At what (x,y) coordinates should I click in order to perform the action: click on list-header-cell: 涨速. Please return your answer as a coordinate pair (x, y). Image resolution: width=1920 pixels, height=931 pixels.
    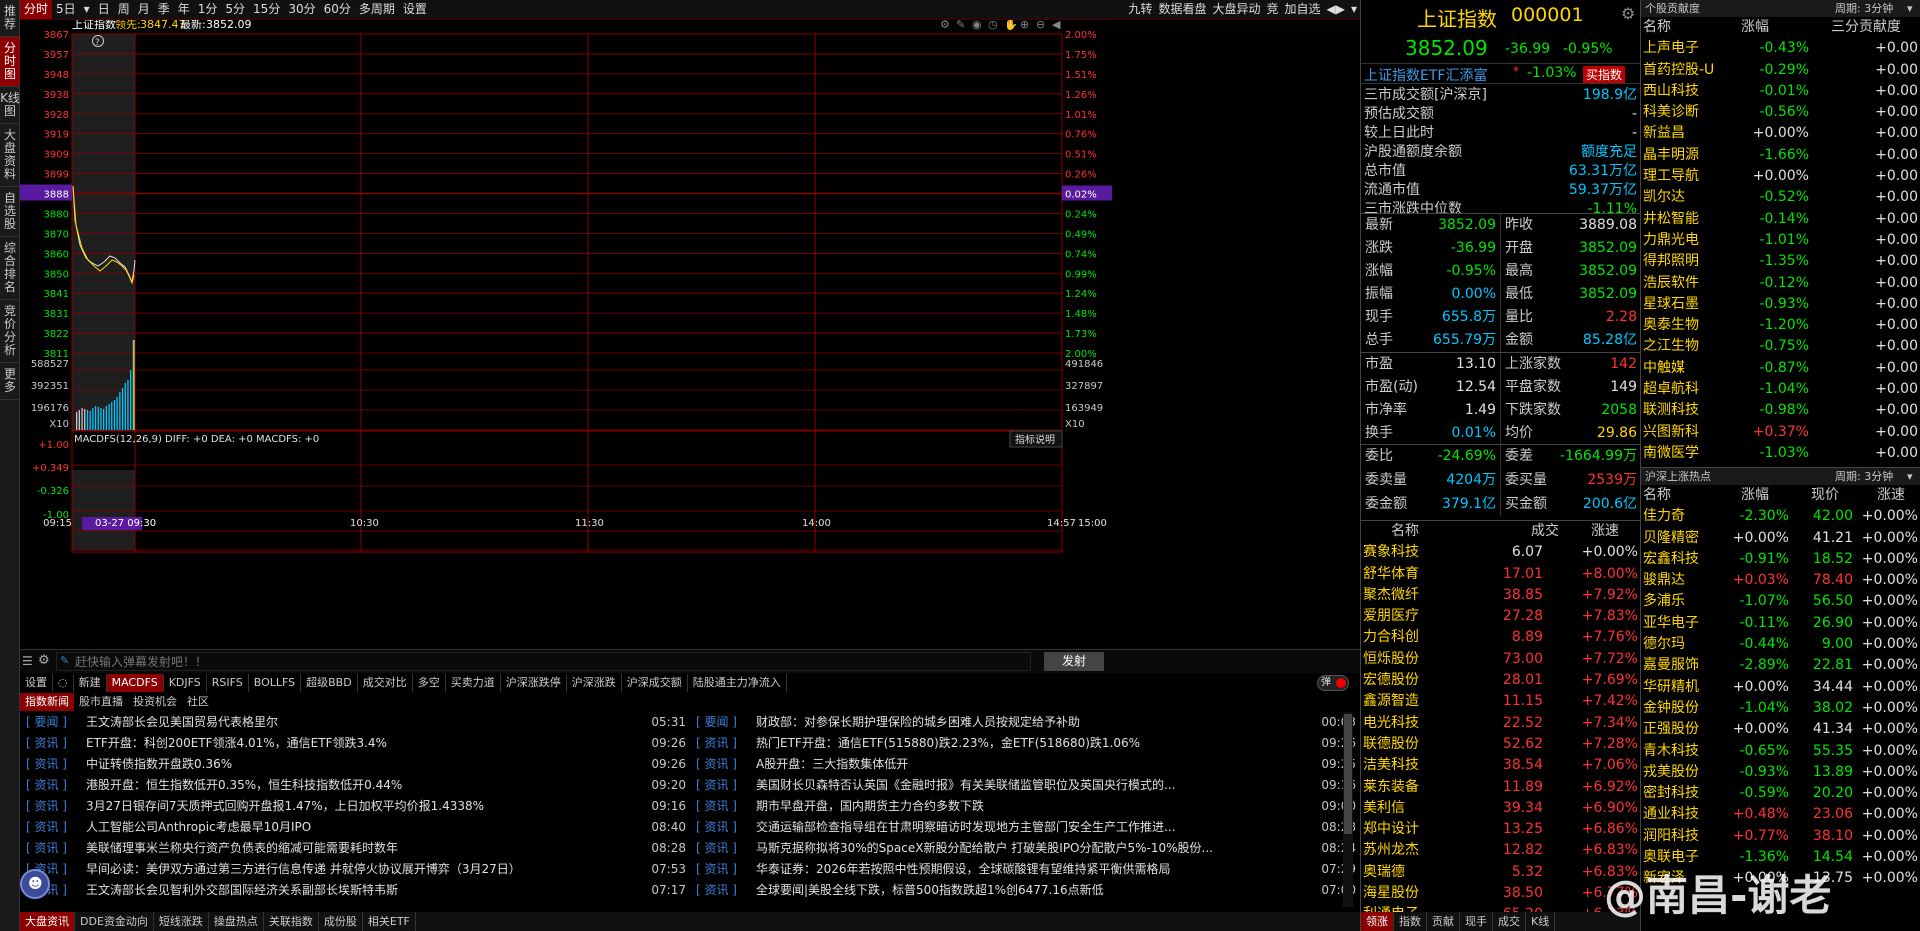
    Looking at the image, I should click on (1605, 531).